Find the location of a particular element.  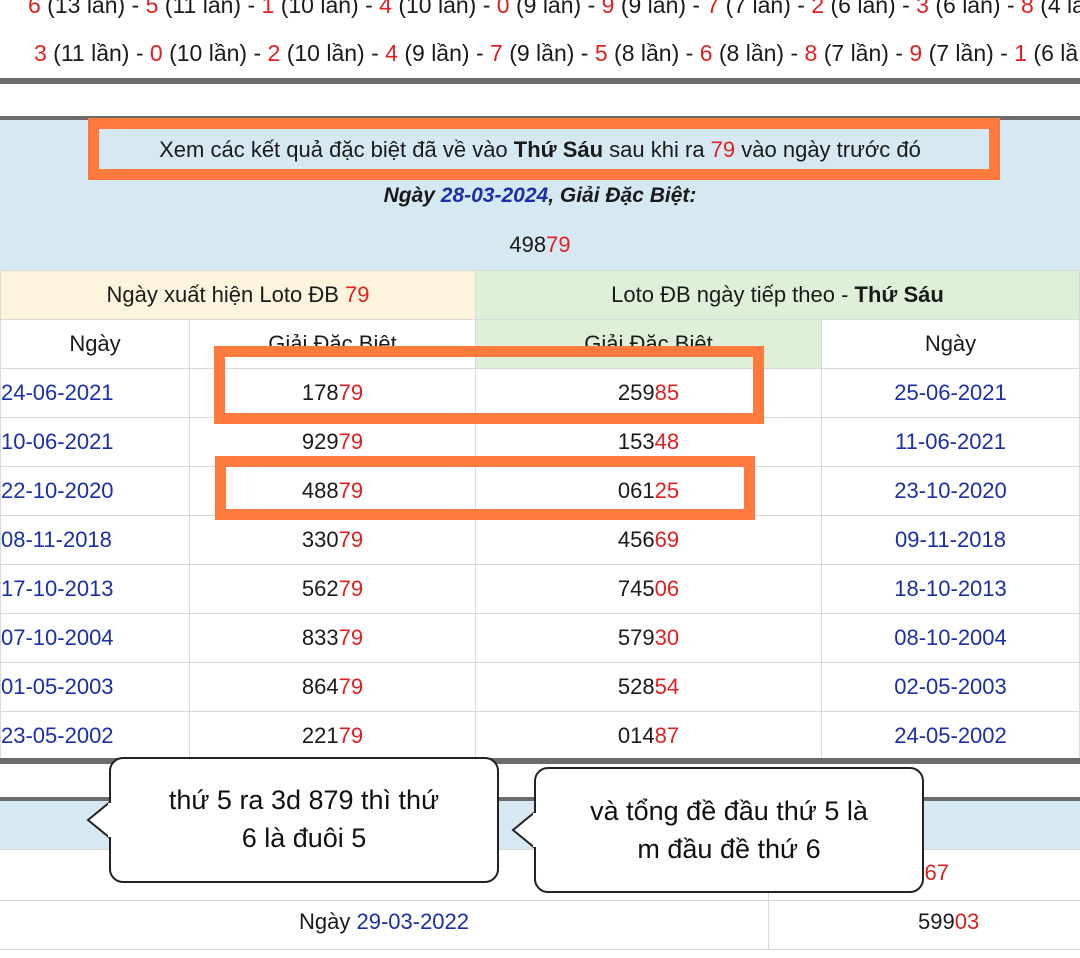

table-row: 17-10-2013 56279 74506 18-10-2013 is located at coordinates (540, 589).